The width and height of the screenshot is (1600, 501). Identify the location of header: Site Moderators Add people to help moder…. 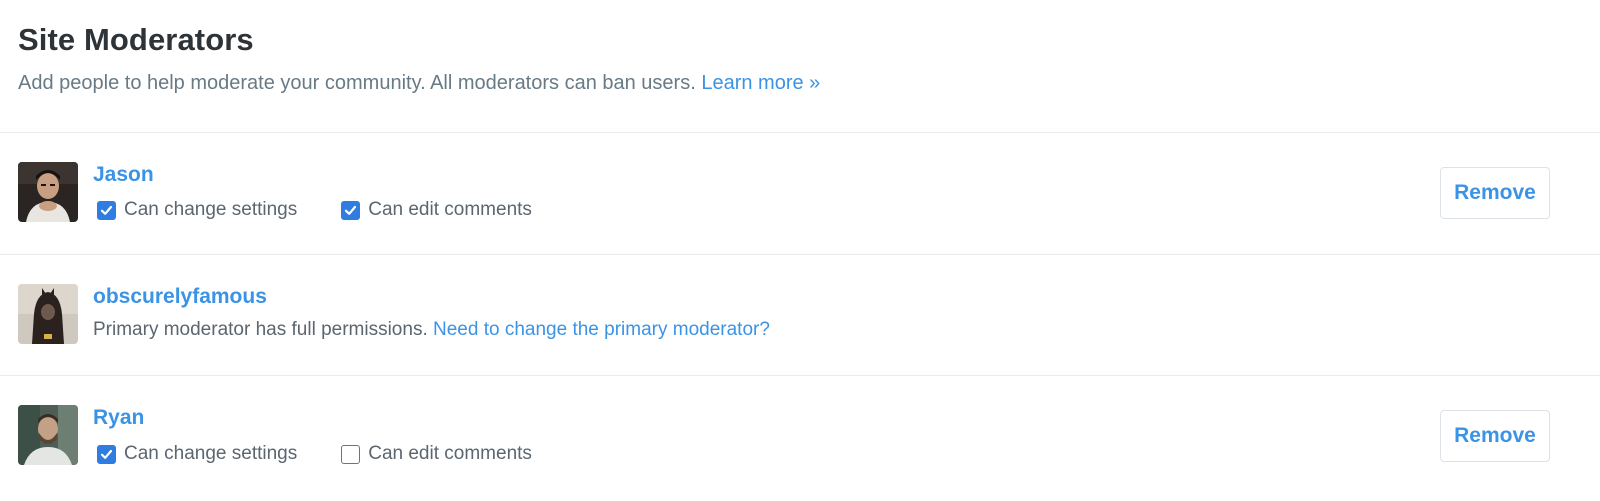
(798, 58).